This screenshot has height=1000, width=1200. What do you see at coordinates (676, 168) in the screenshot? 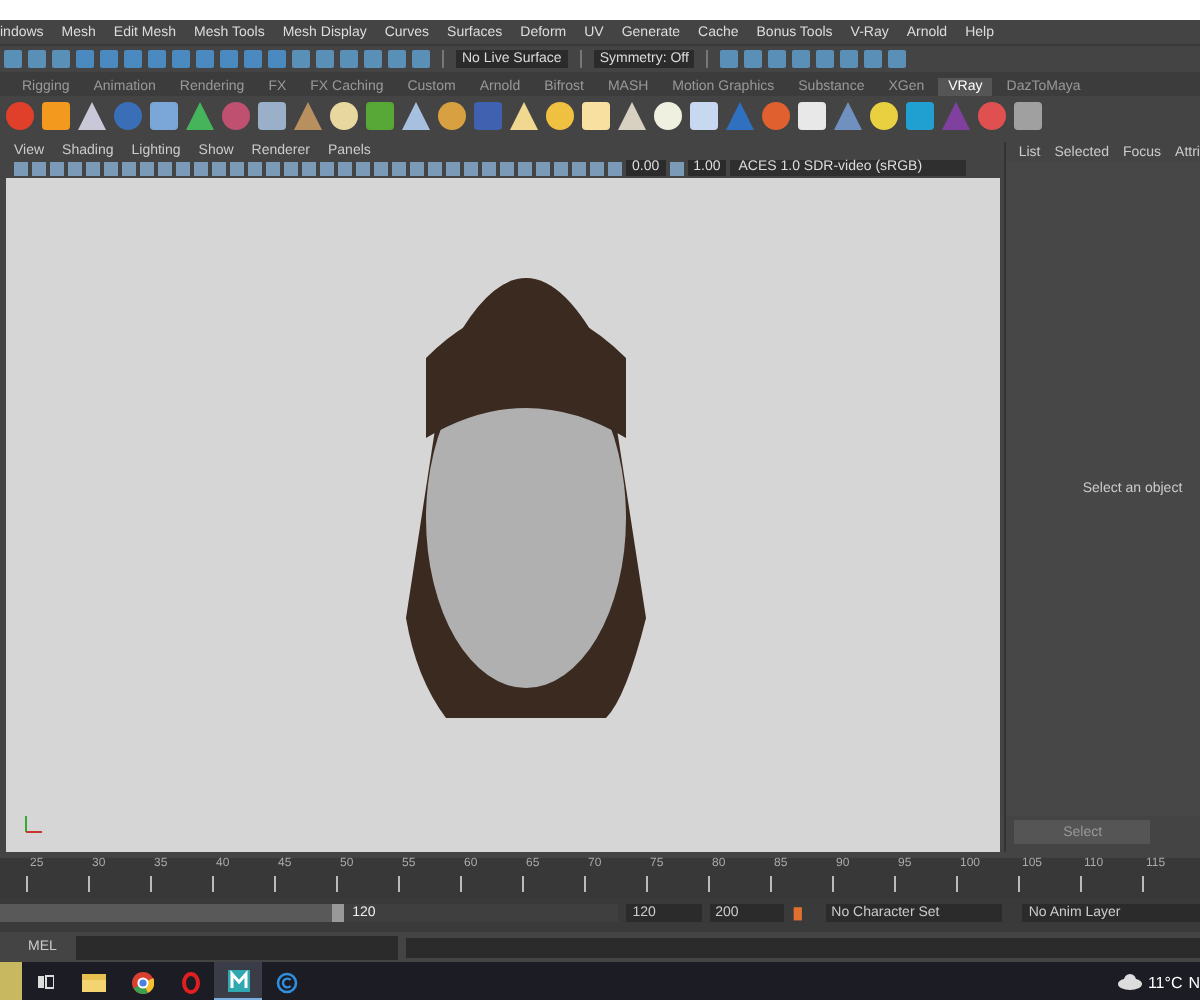
I see `gamma-icon` at bounding box center [676, 168].